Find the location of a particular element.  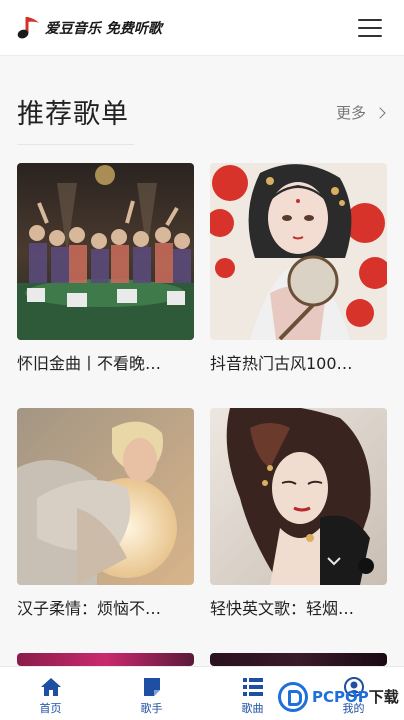

more-link: 更多 is located at coordinates (360, 112).